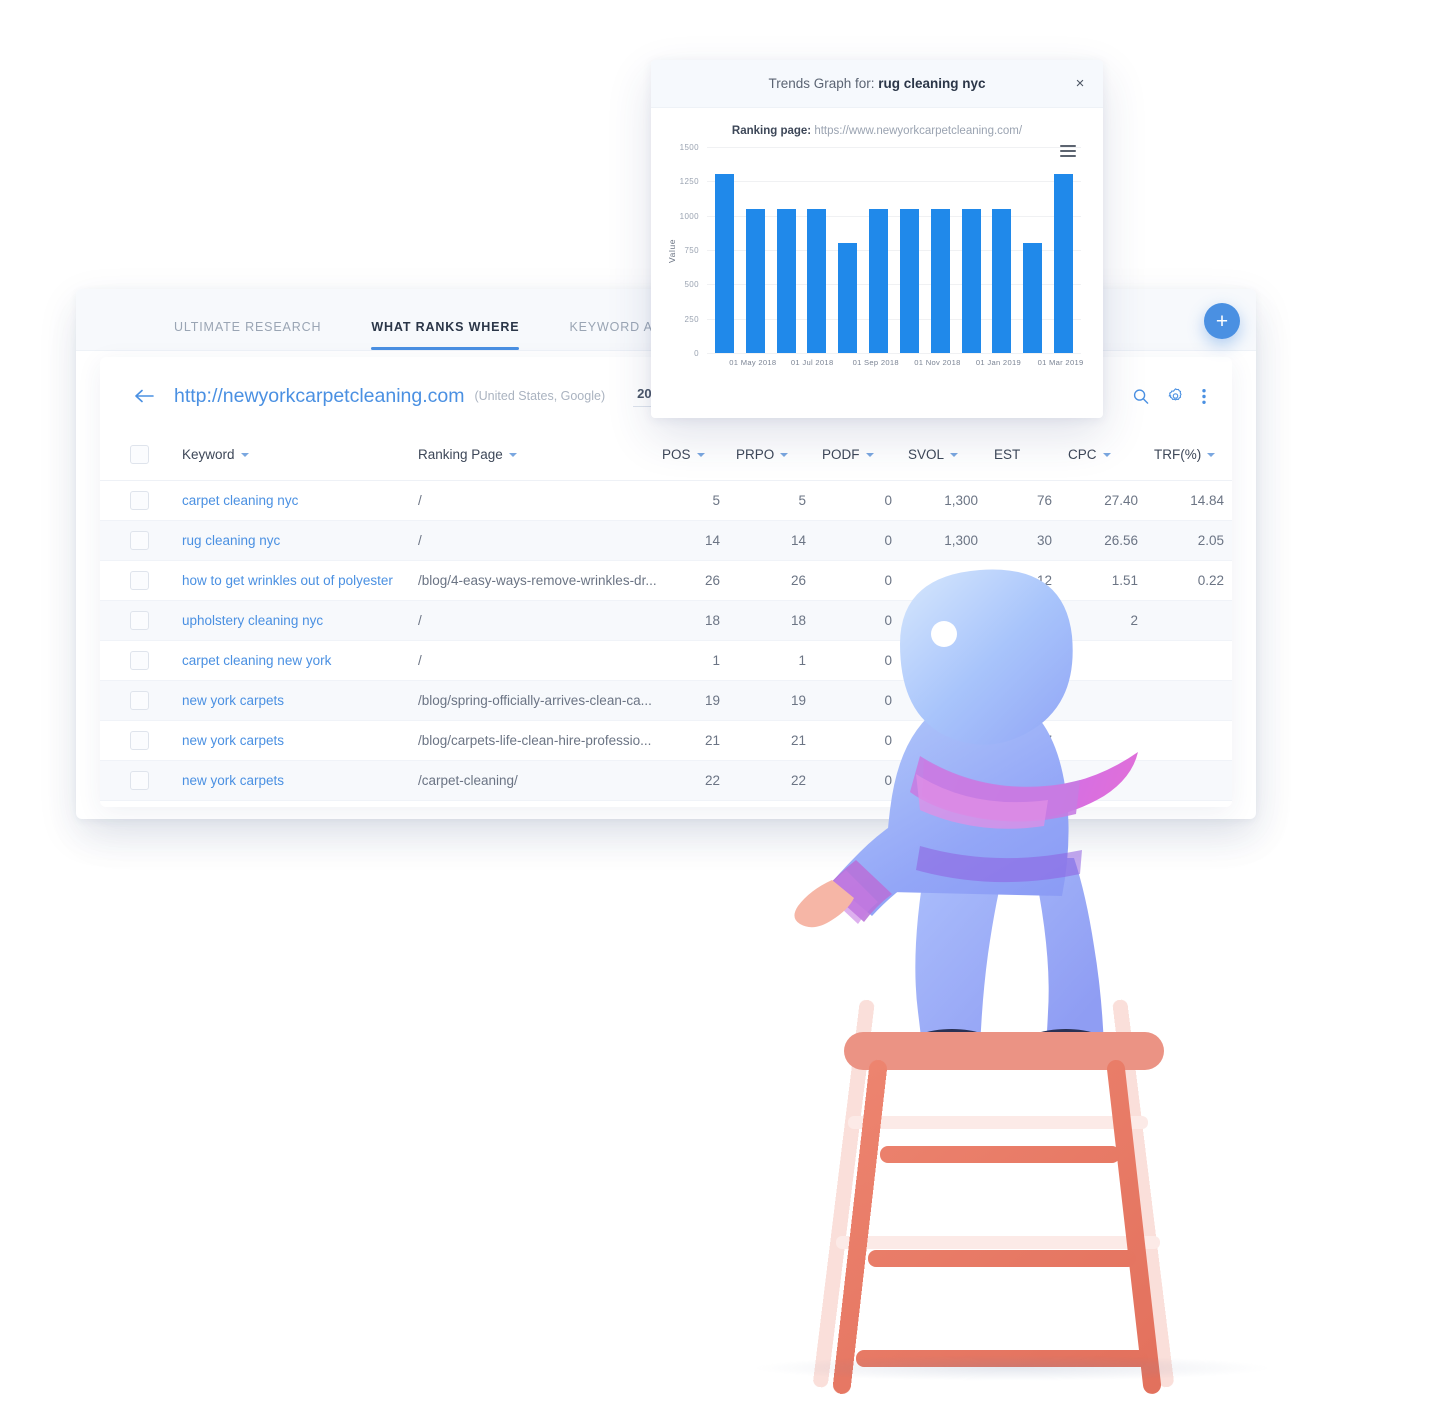  Describe the element at coordinates (1121, 540) in the screenshot. I see `row-cpc: 26.56` at that location.